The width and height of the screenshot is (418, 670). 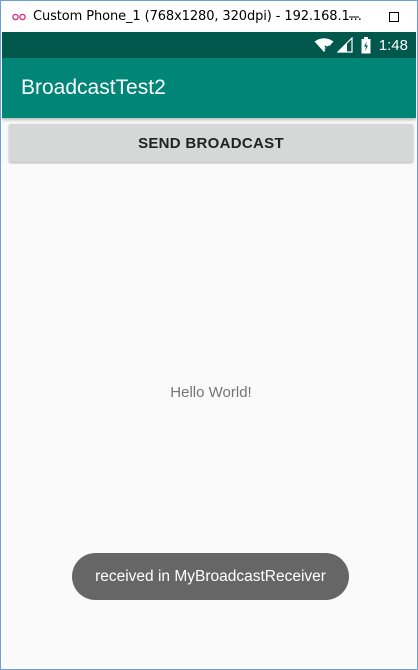 I want to click on status-bar: 1:48, so click(x=209, y=45).